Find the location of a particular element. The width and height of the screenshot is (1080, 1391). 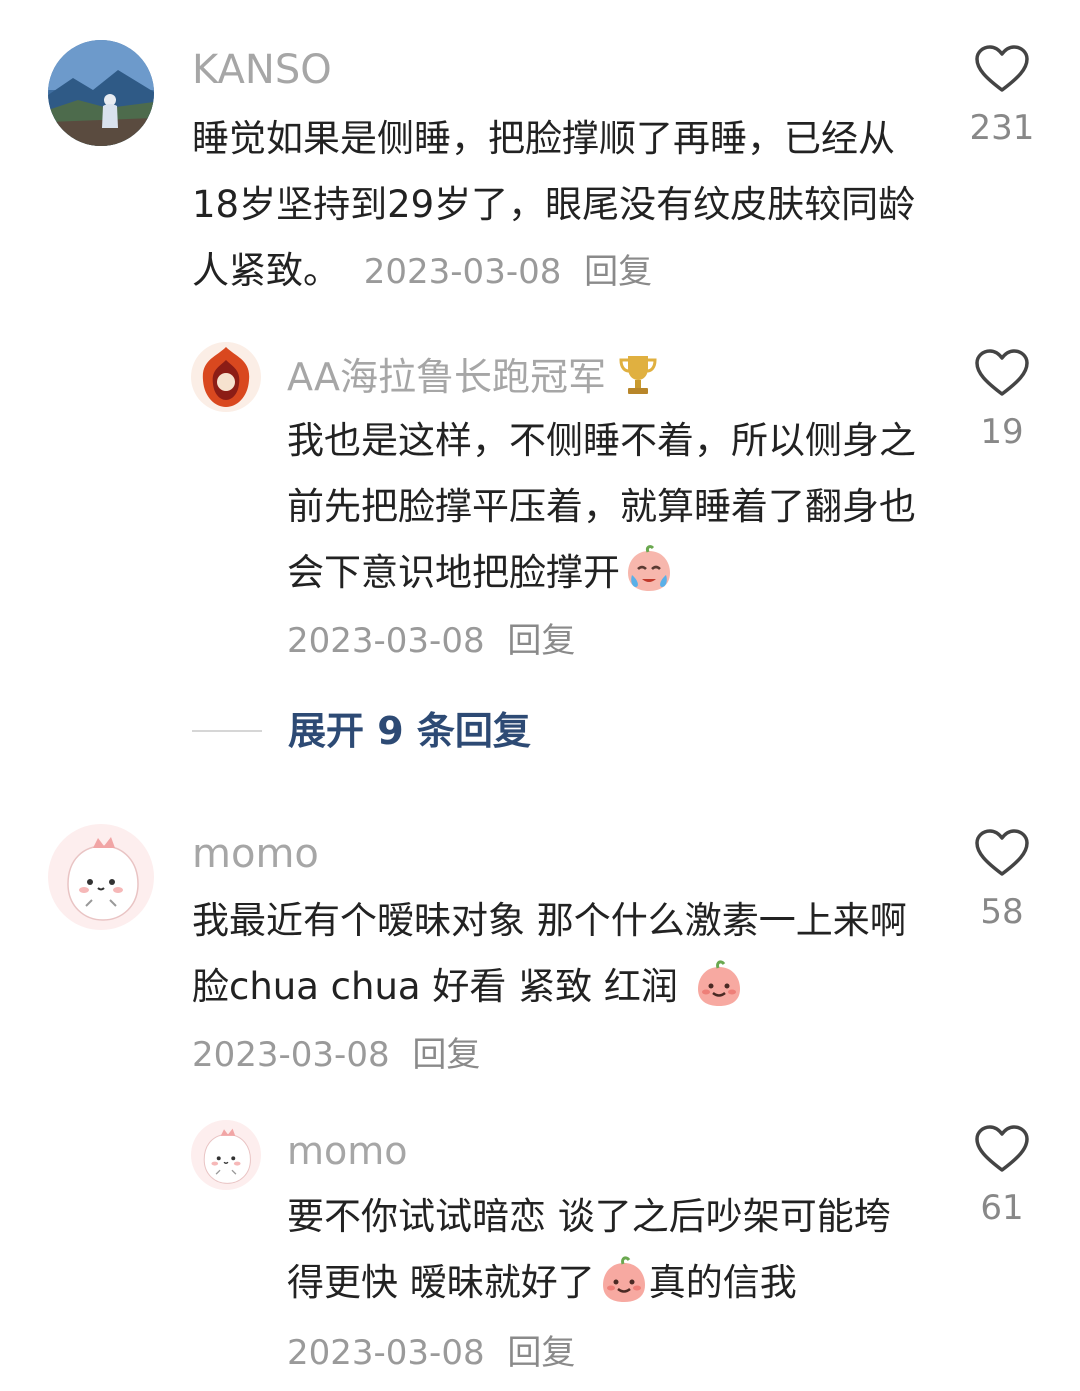

reply-body-tail: 真的信我 is located at coordinates (722, 1282).